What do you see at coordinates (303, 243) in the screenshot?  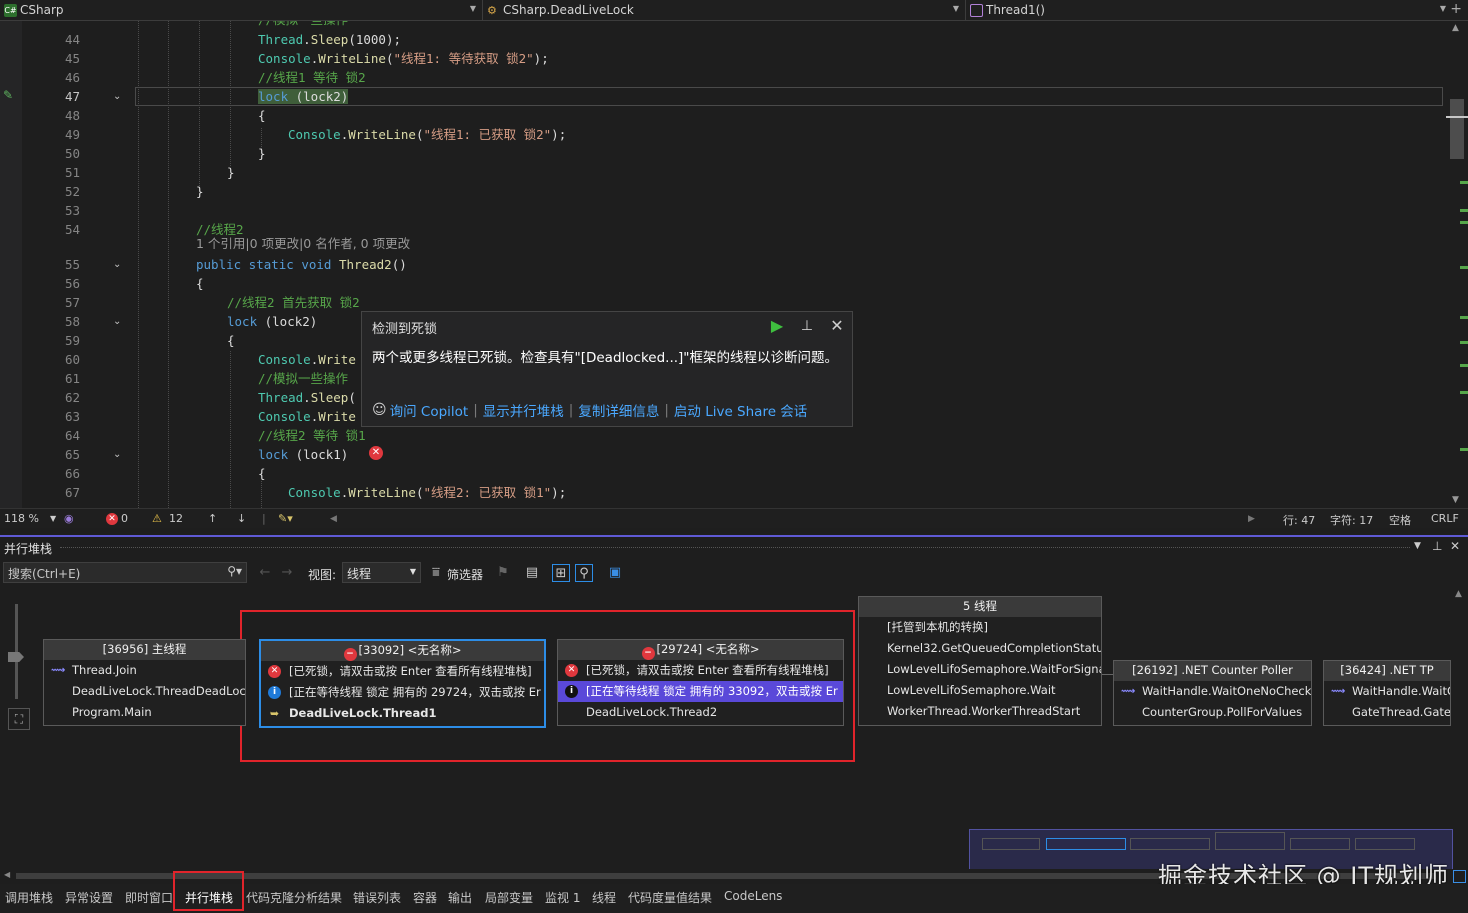 I see `codelens-info: 1 个引用|0 项更改|0 名作者, 0 项更改` at bounding box center [303, 243].